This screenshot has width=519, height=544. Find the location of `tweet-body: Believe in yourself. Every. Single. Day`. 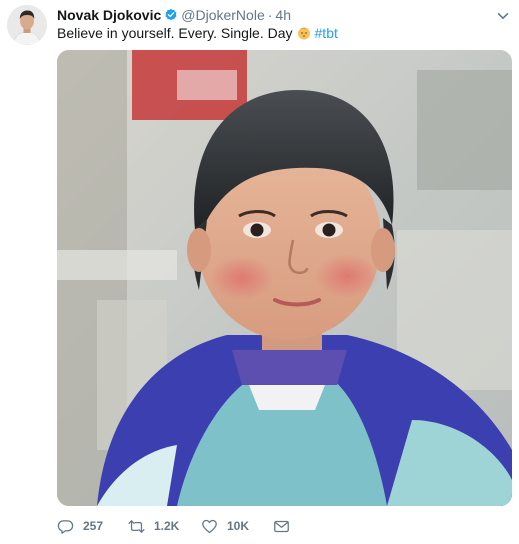

tweet-body: Believe in yourself. Every. Single. Day is located at coordinates (175, 33).